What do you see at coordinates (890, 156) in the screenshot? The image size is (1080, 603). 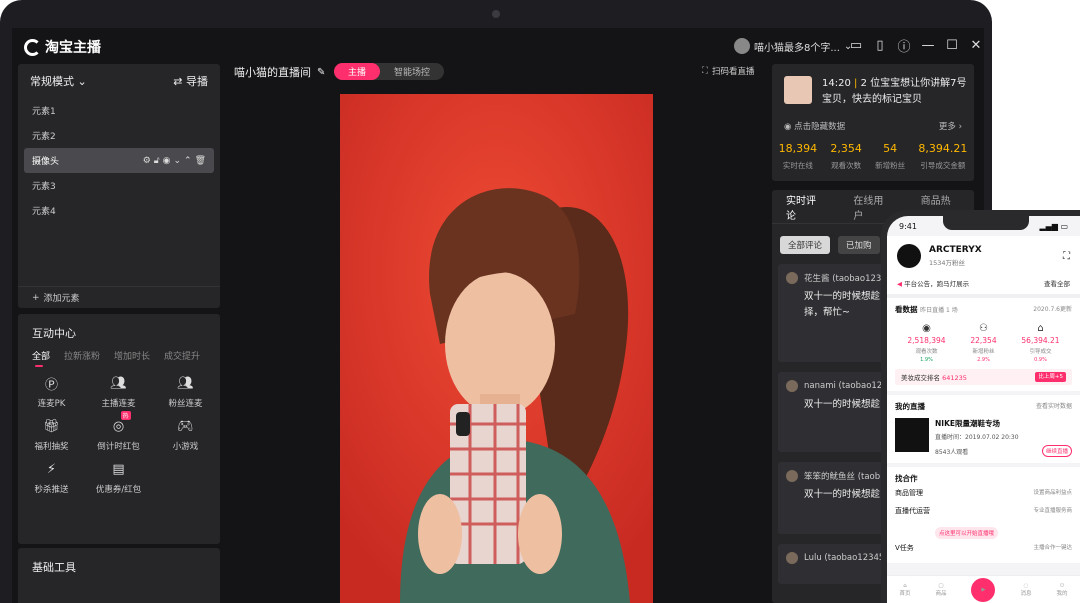 I see `stat-new-fans: 54 新增粉丝` at bounding box center [890, 156].